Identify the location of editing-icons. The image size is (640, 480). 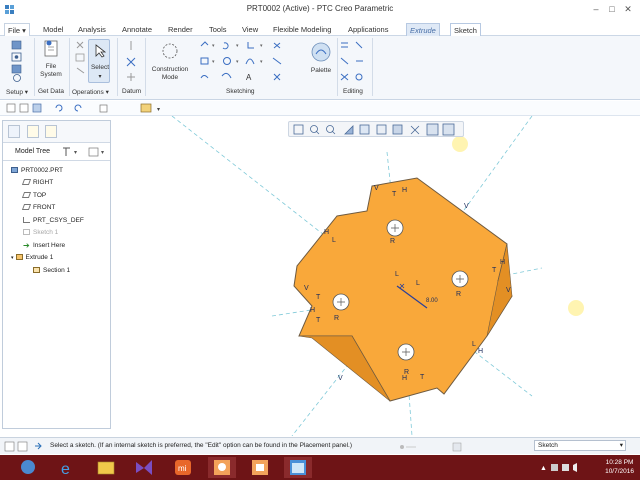
(354, 63).